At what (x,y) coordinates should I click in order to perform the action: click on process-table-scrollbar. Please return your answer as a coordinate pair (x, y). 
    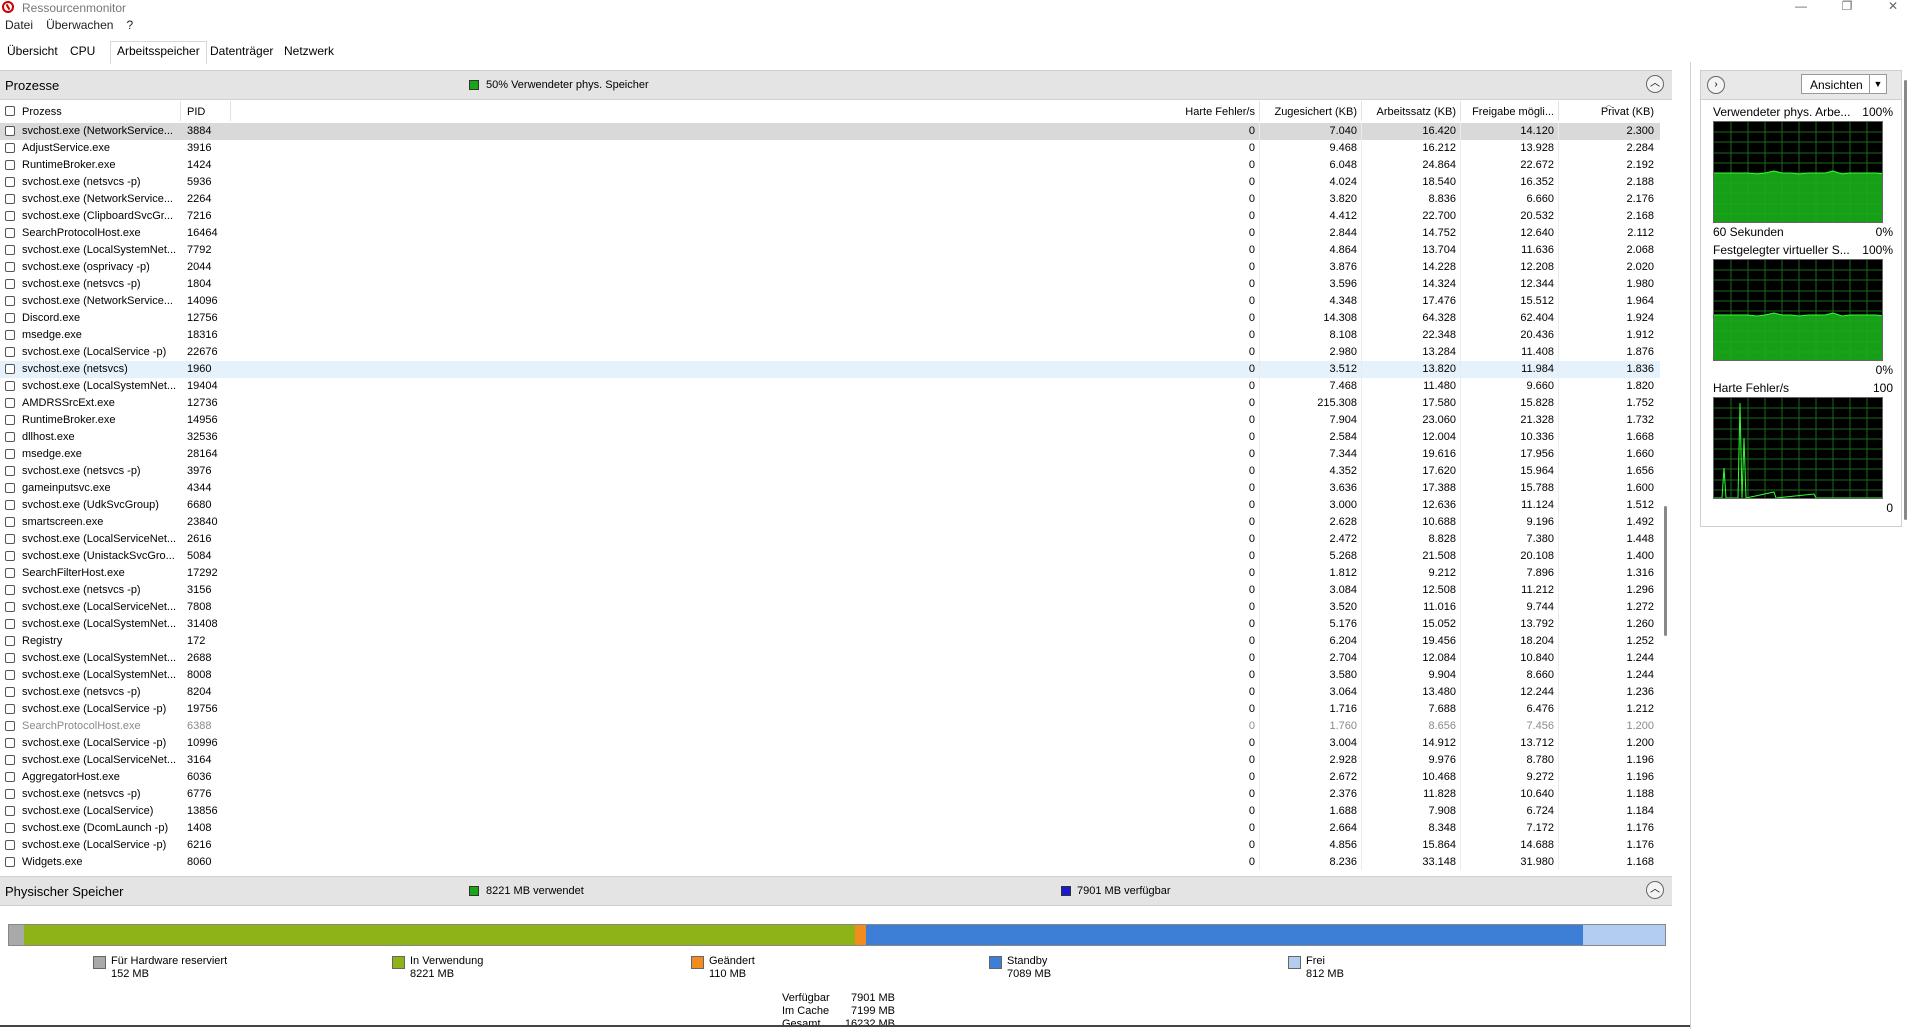
    Looking at the image, I should click on (1666, 485).